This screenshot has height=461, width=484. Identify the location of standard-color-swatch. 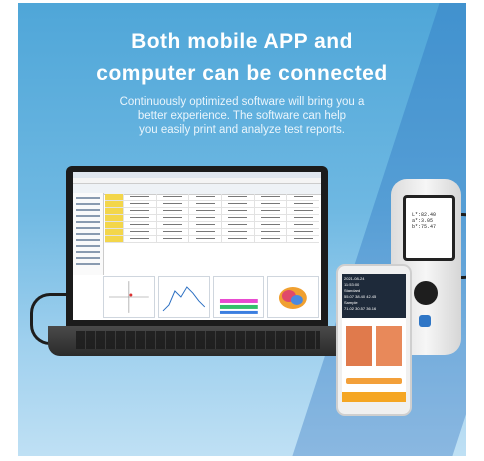
(359, 346).